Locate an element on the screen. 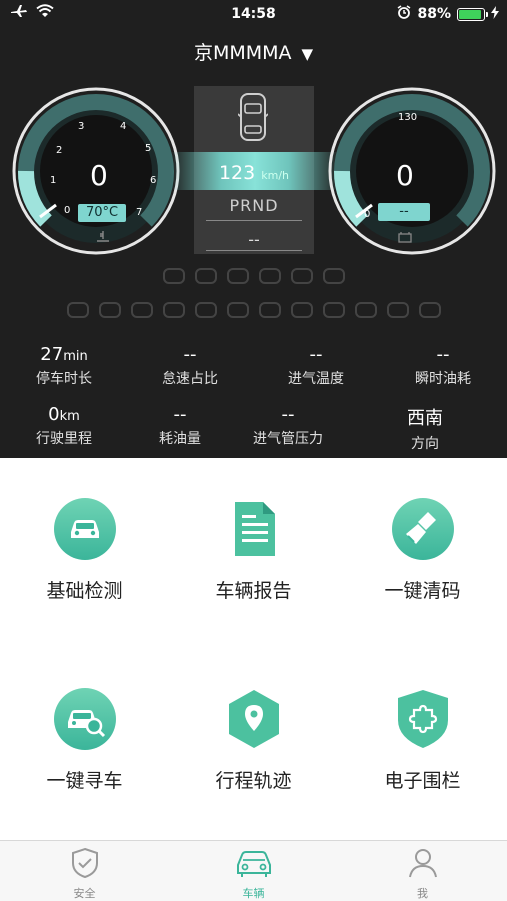 The image size is (507, 901). feature-label: 一键寻车 is located at coordinates (84, 781).